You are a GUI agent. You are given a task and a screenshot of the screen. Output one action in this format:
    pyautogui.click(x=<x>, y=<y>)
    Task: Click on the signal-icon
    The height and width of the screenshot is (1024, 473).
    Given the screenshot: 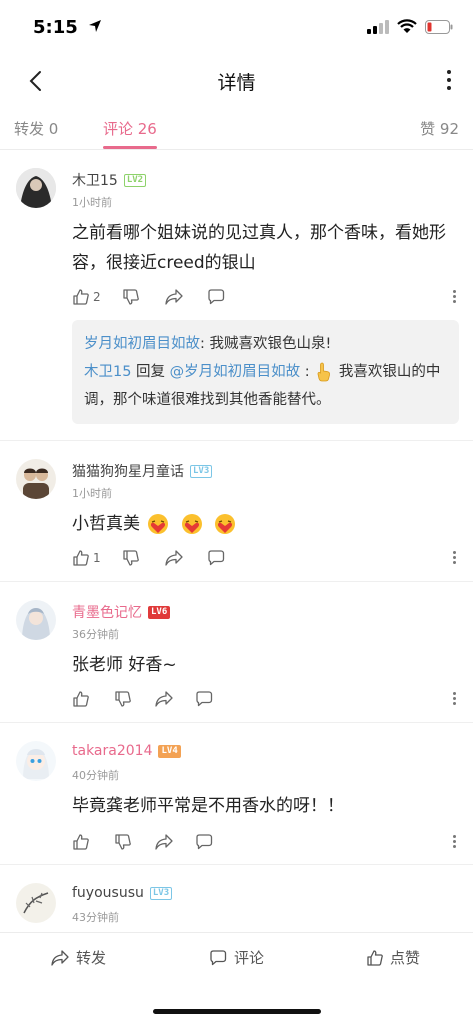 What is the action you would take?
    pyautogui.click(x=378, y=26)
    